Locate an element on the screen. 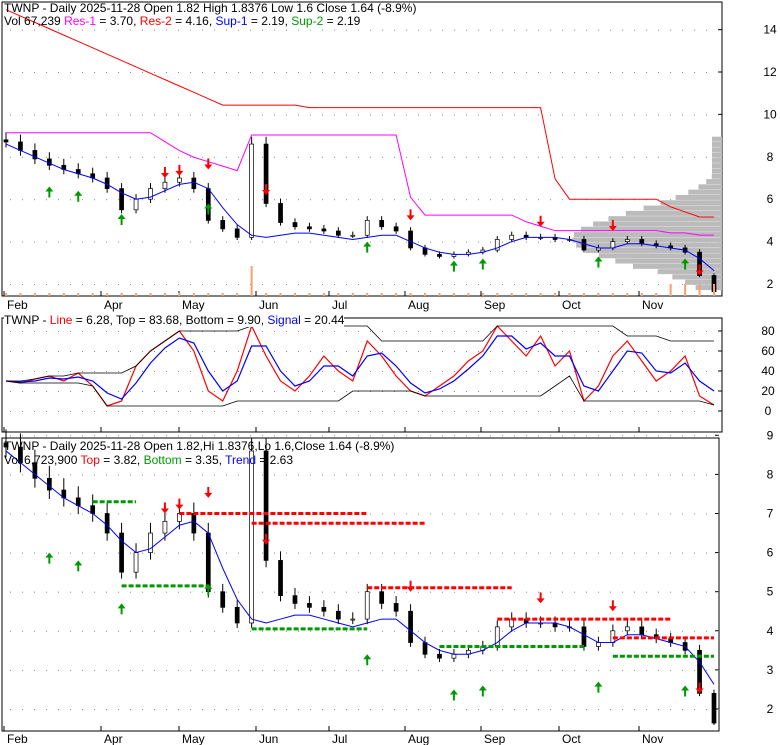 This screenshot has width=780, height=745. p3-candle is located at coordinates (280, 578).